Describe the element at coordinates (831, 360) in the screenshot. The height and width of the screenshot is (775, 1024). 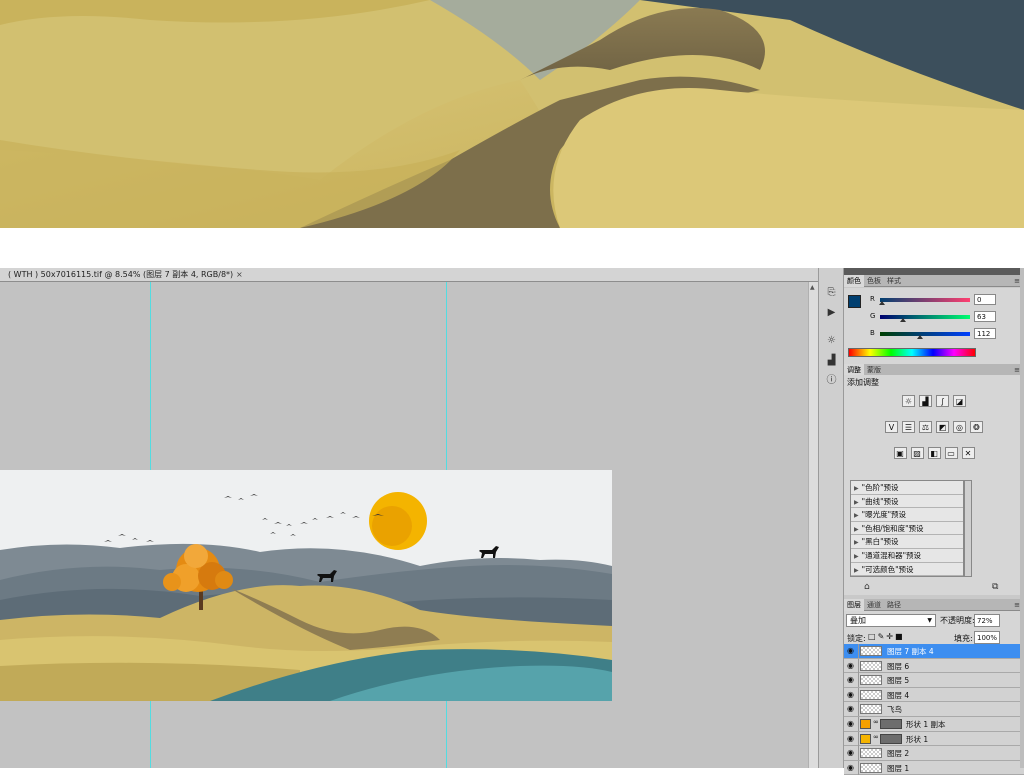
I see `histogram-icon: ▟` at that location.